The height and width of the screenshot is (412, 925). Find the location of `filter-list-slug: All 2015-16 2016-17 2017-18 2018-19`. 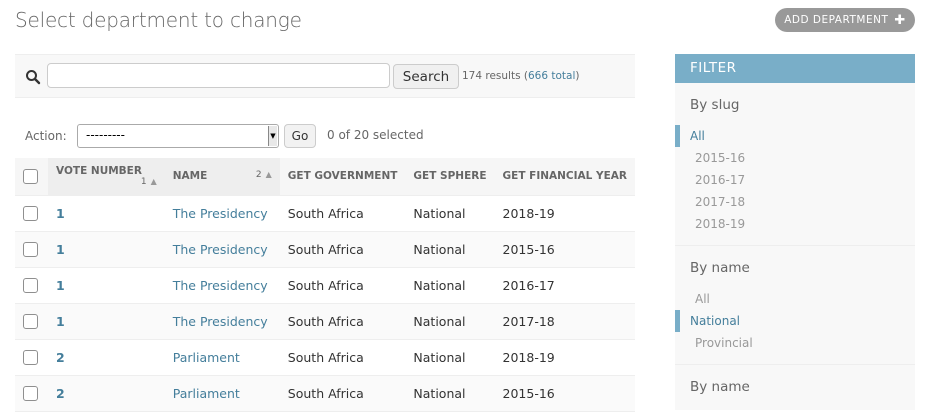

filter-list-slug: All 2015-16 2016-17 2017-18 2018-19 is located at coordinates (795, 182).